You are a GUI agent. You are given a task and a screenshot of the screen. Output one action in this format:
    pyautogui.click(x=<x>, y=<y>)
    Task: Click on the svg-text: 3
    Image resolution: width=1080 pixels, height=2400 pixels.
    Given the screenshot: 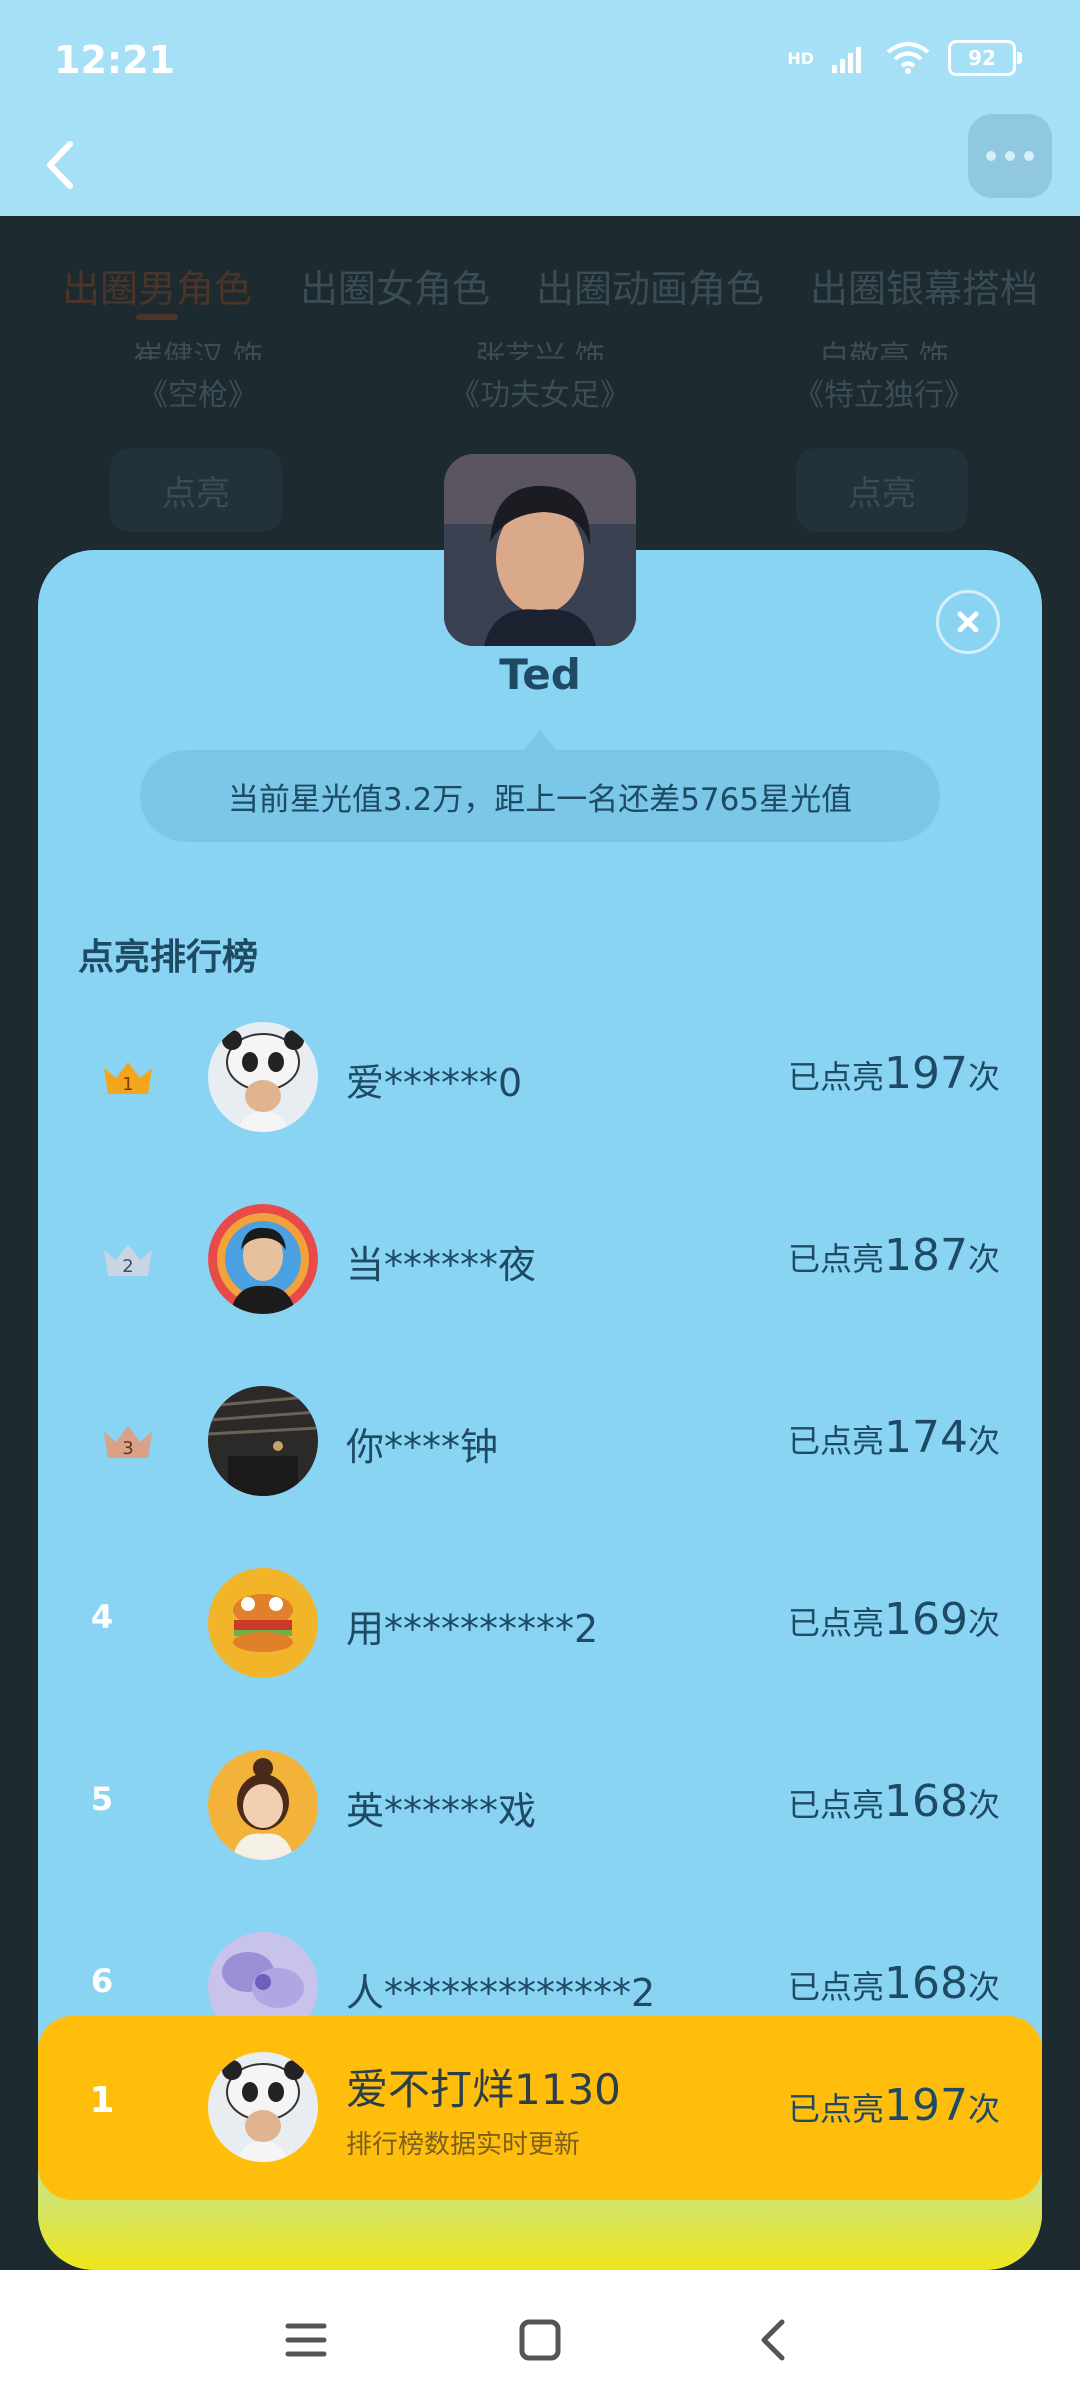 What is the action you would take?
    pyautogui.click(x=127, y=1448)
    